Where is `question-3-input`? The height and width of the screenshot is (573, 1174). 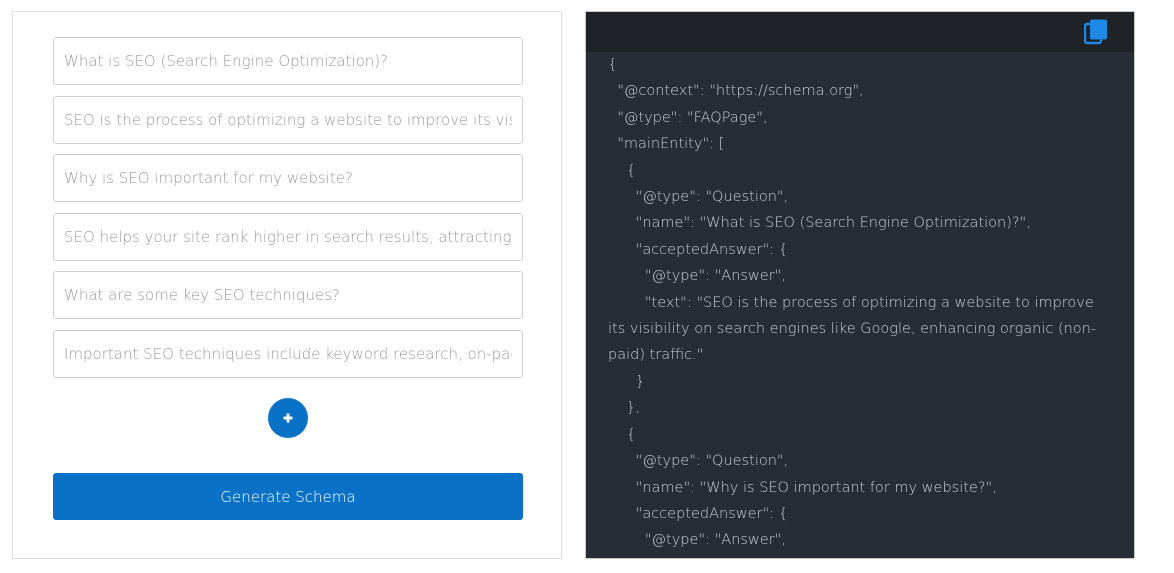 question-3-input is located at coordinates (288, 295).